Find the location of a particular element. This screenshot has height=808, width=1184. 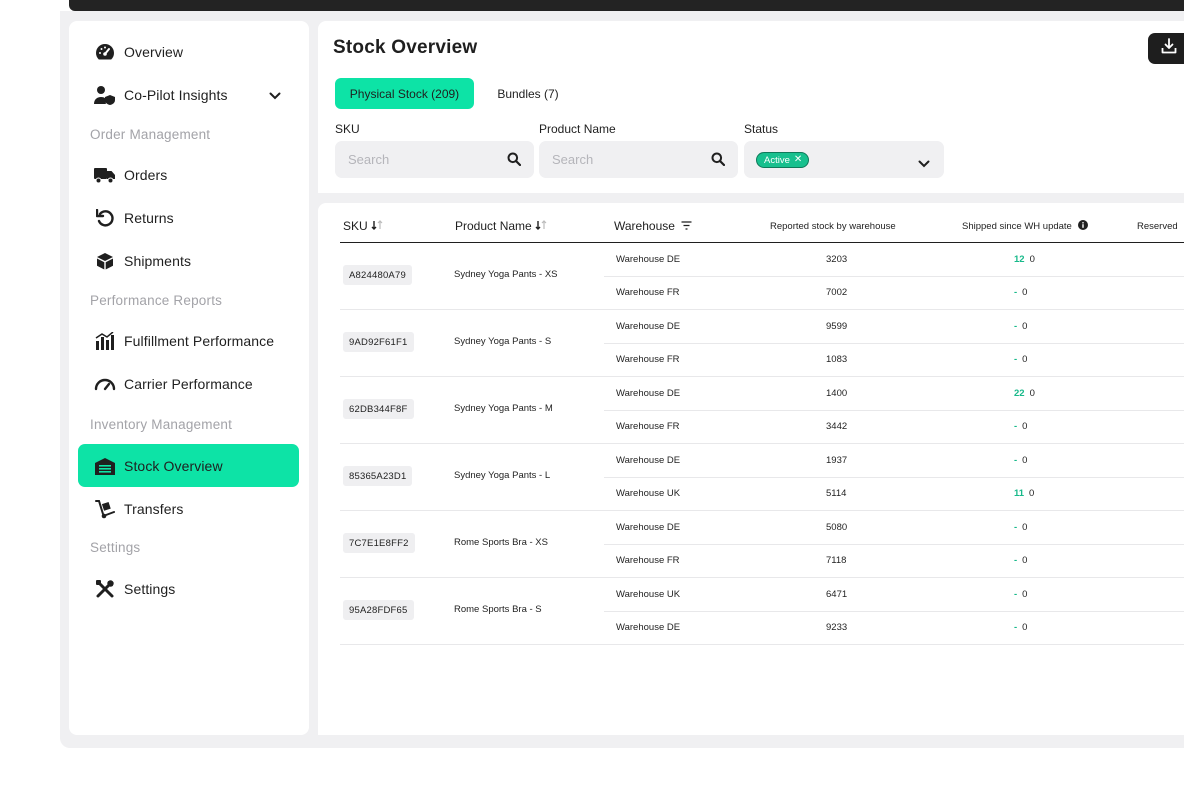

sidebar-item-returns: Returns is located at coordinates (188, 217).